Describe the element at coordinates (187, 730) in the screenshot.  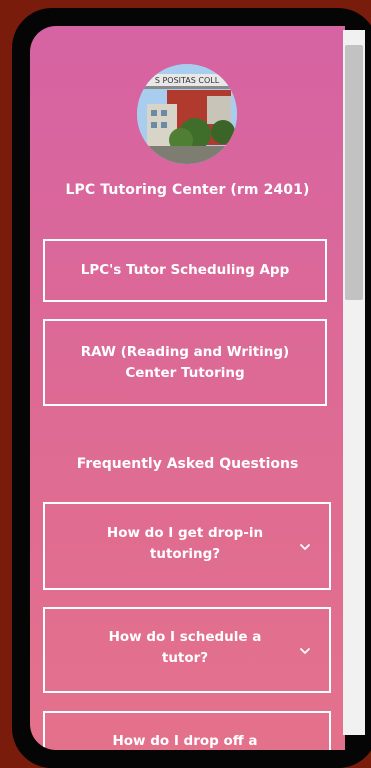
I see `faq-item-drop-off: How do I drop off a` at that location.